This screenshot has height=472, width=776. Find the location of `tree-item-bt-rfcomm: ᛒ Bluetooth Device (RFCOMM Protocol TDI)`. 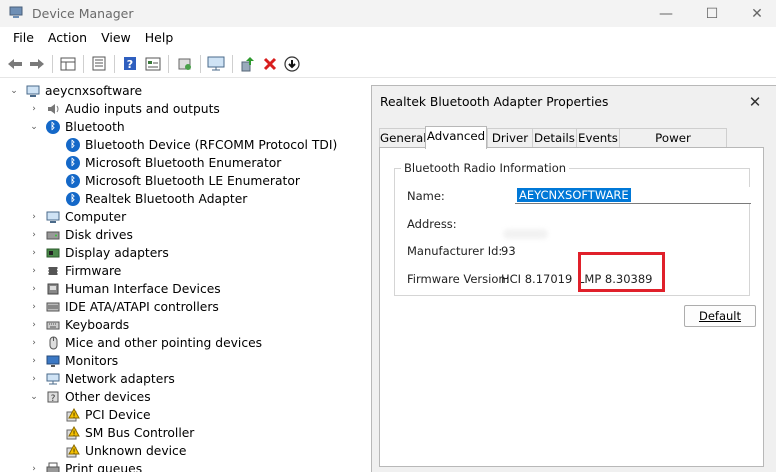

tree-item-bt-rfcomm: ᛒ Bluetooth Device (RFCOMM Protocol TDI) is located at coordinates (201, 145).